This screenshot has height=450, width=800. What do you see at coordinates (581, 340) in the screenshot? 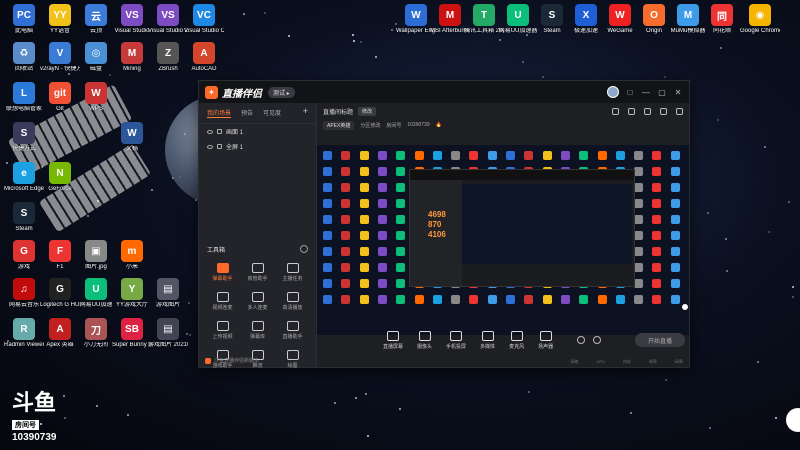
I see `record-toggle-icon` at bounding box center [581, 340].